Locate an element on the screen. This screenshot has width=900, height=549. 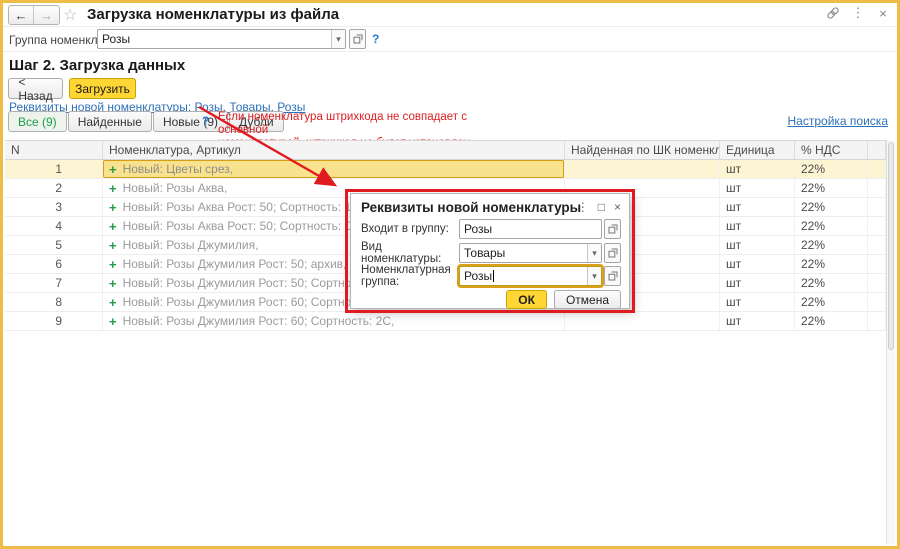
cancel-button: Отмена is located at coordinates (587, 299).